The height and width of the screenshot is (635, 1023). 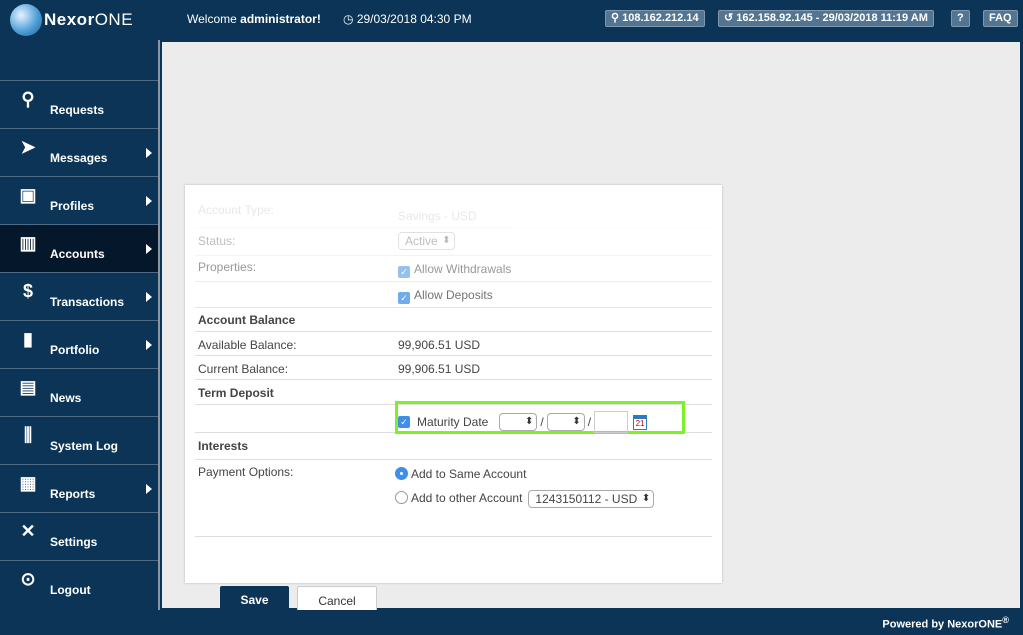 I want to click on sidebar-item-requests: ⚲ Requests, so click(x=79, y=104).